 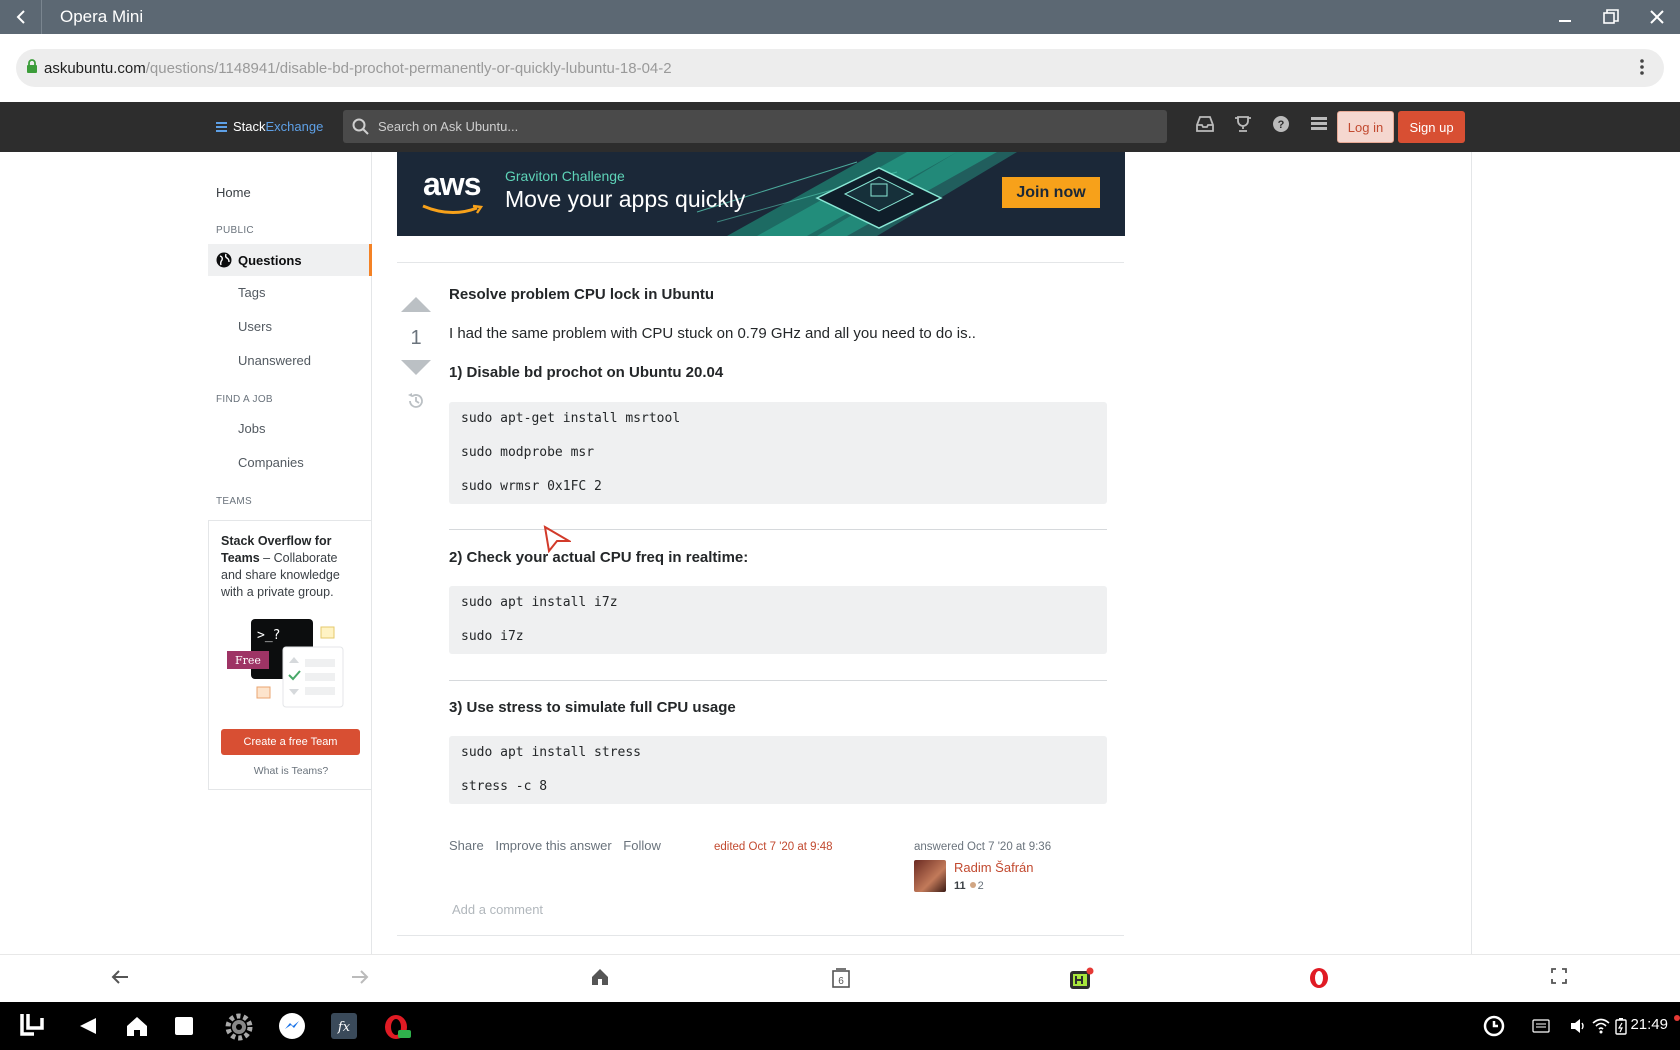 What do you see at coordinates (416, 367) in the screenshot?
I see `downvote-arrow-icon` at bounding box center [416, 367].